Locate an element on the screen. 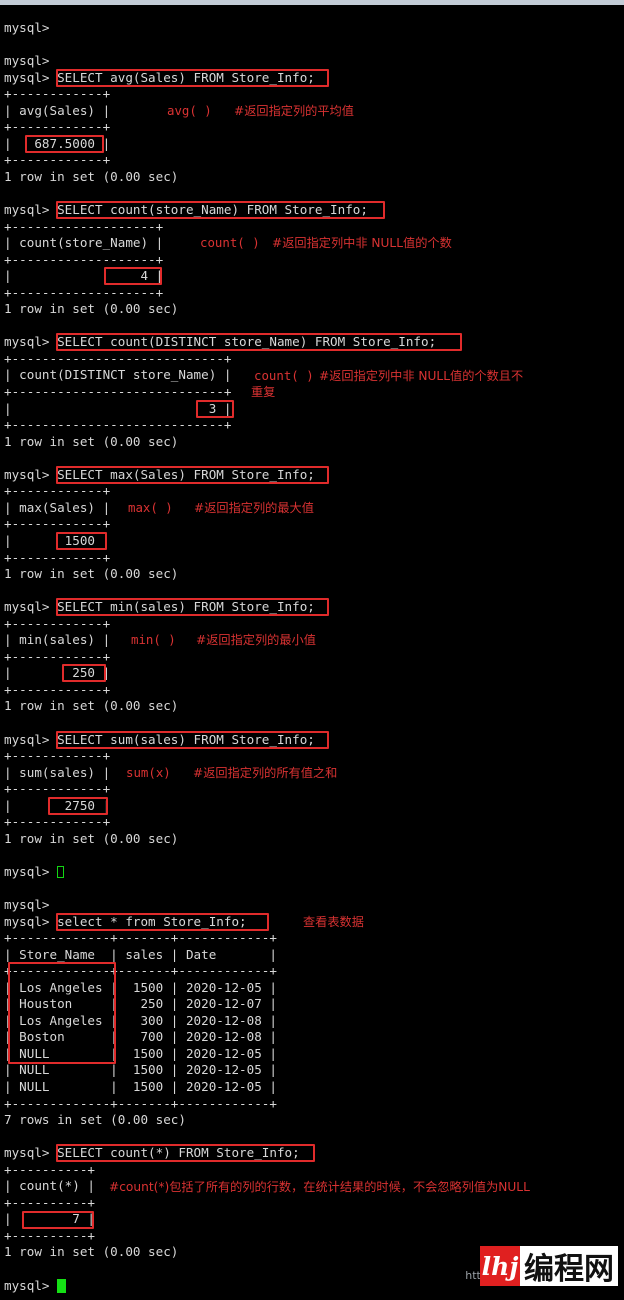  terminal-line: | 3 | is located at coordinates (118, 408).